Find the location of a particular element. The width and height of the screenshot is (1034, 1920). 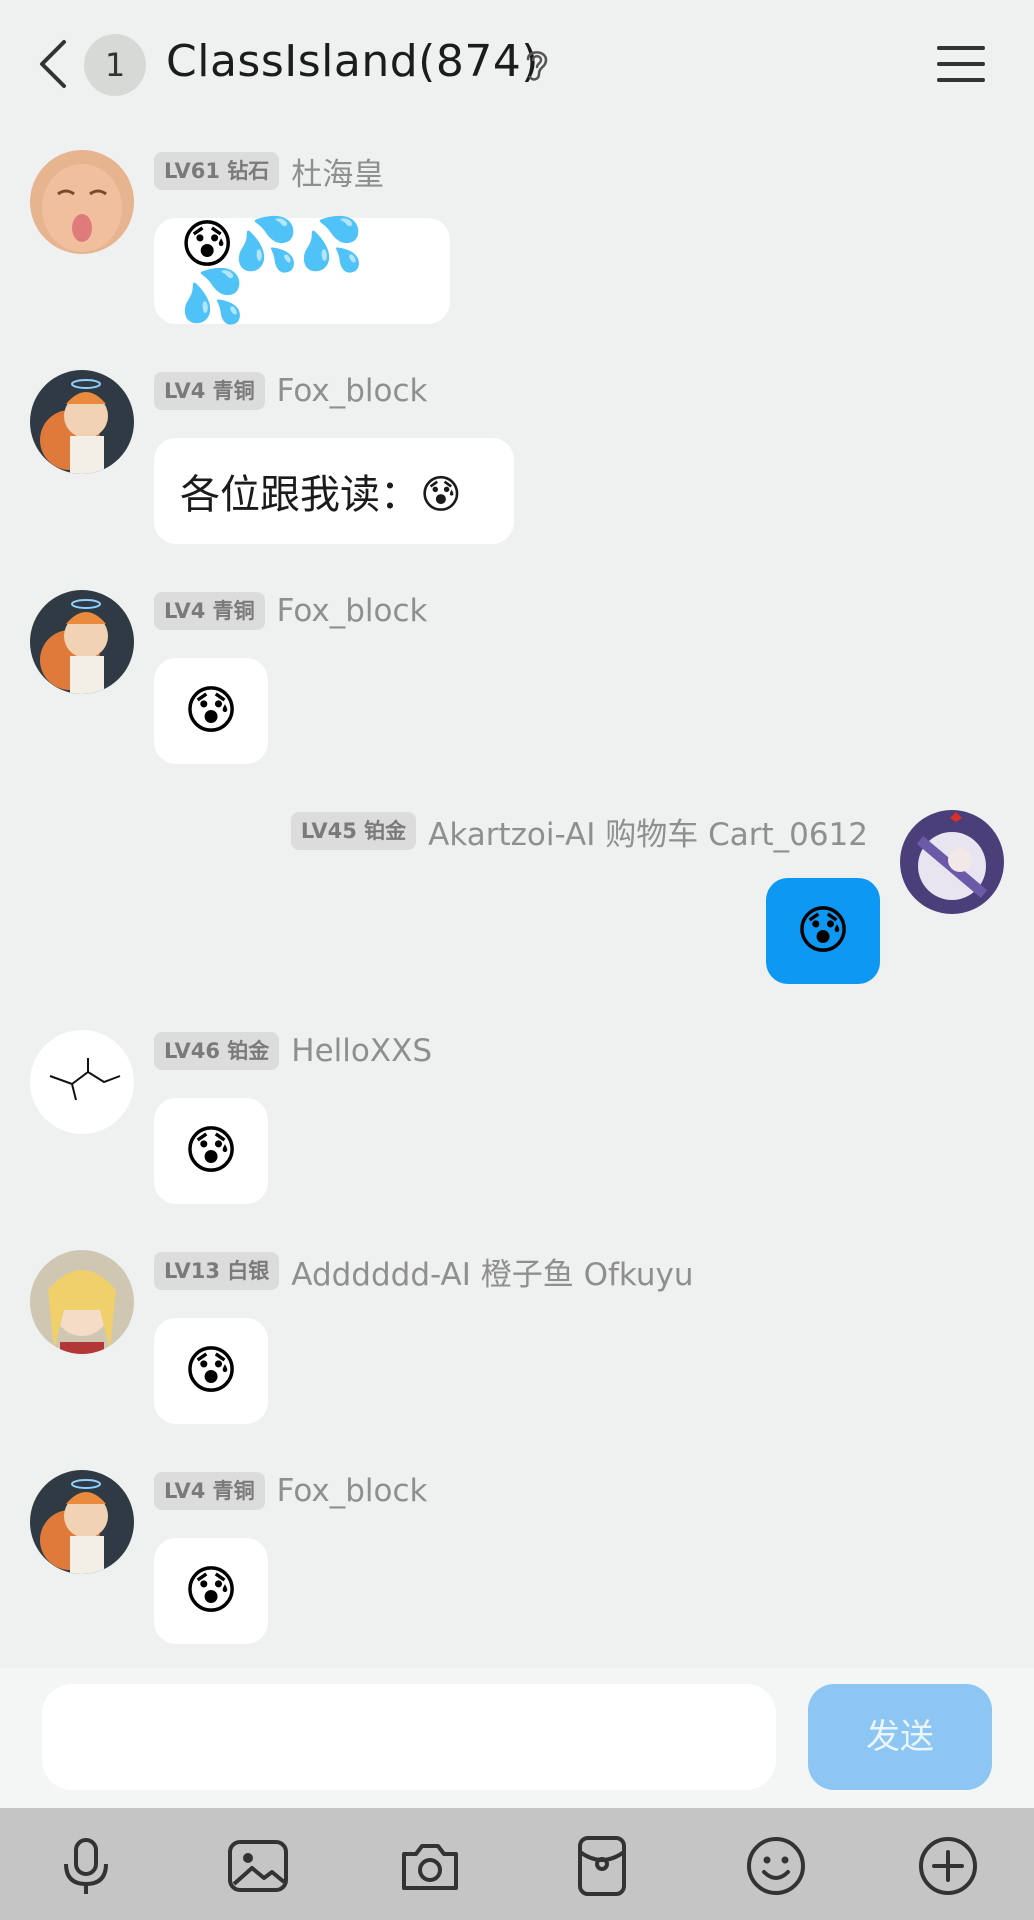

message-text: 😰💦💦💦 is located at coordinates (272, 271).